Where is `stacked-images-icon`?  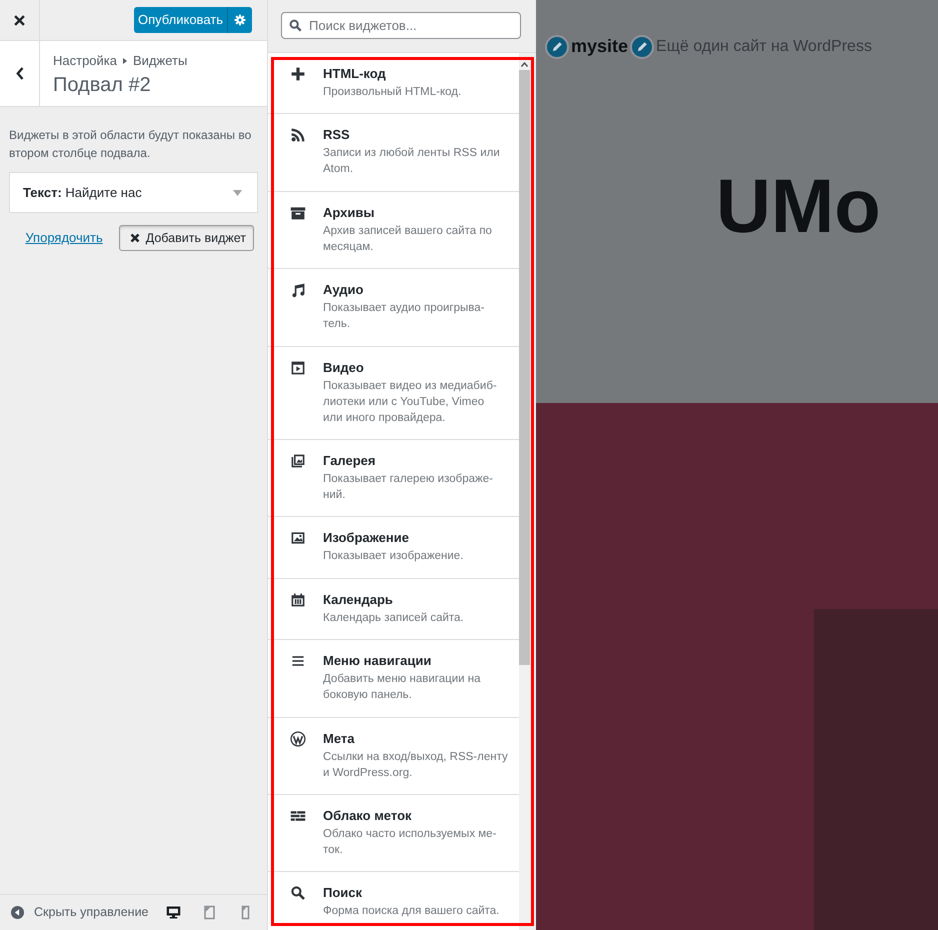
stacked-images-icon is located at coordinates (298, 460).